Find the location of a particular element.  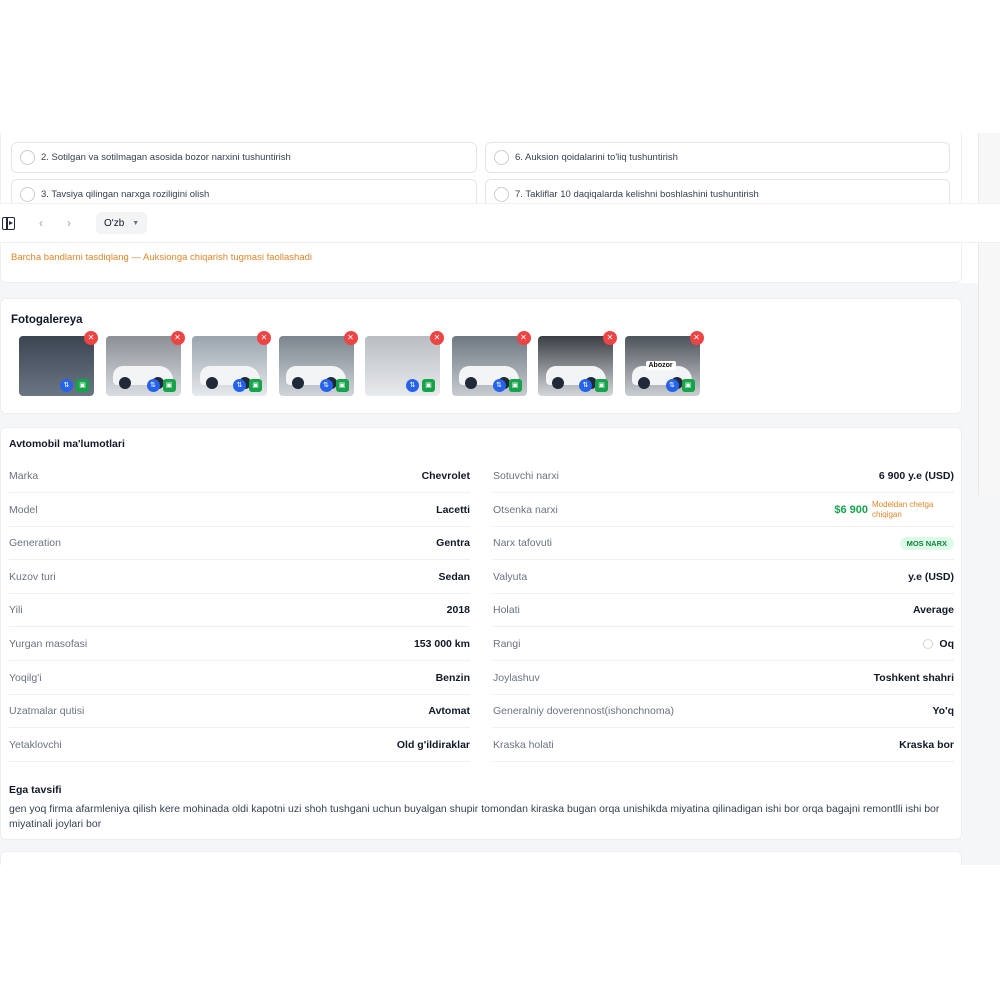

info-row: Holati Average is located at coordinates (723, 611).